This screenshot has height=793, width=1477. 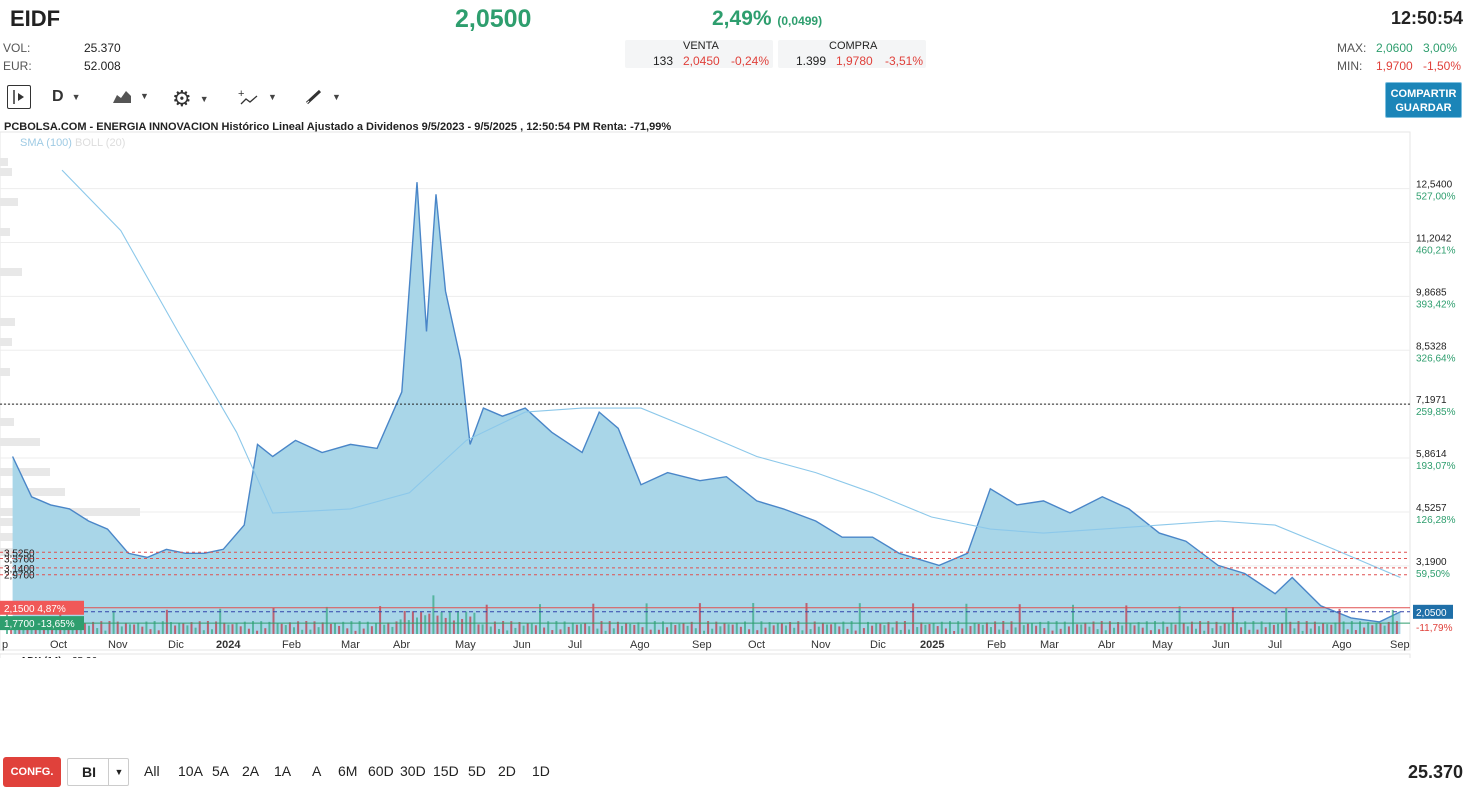 I want to click on range-button-2d: 2D, so click(x=507, y=771).